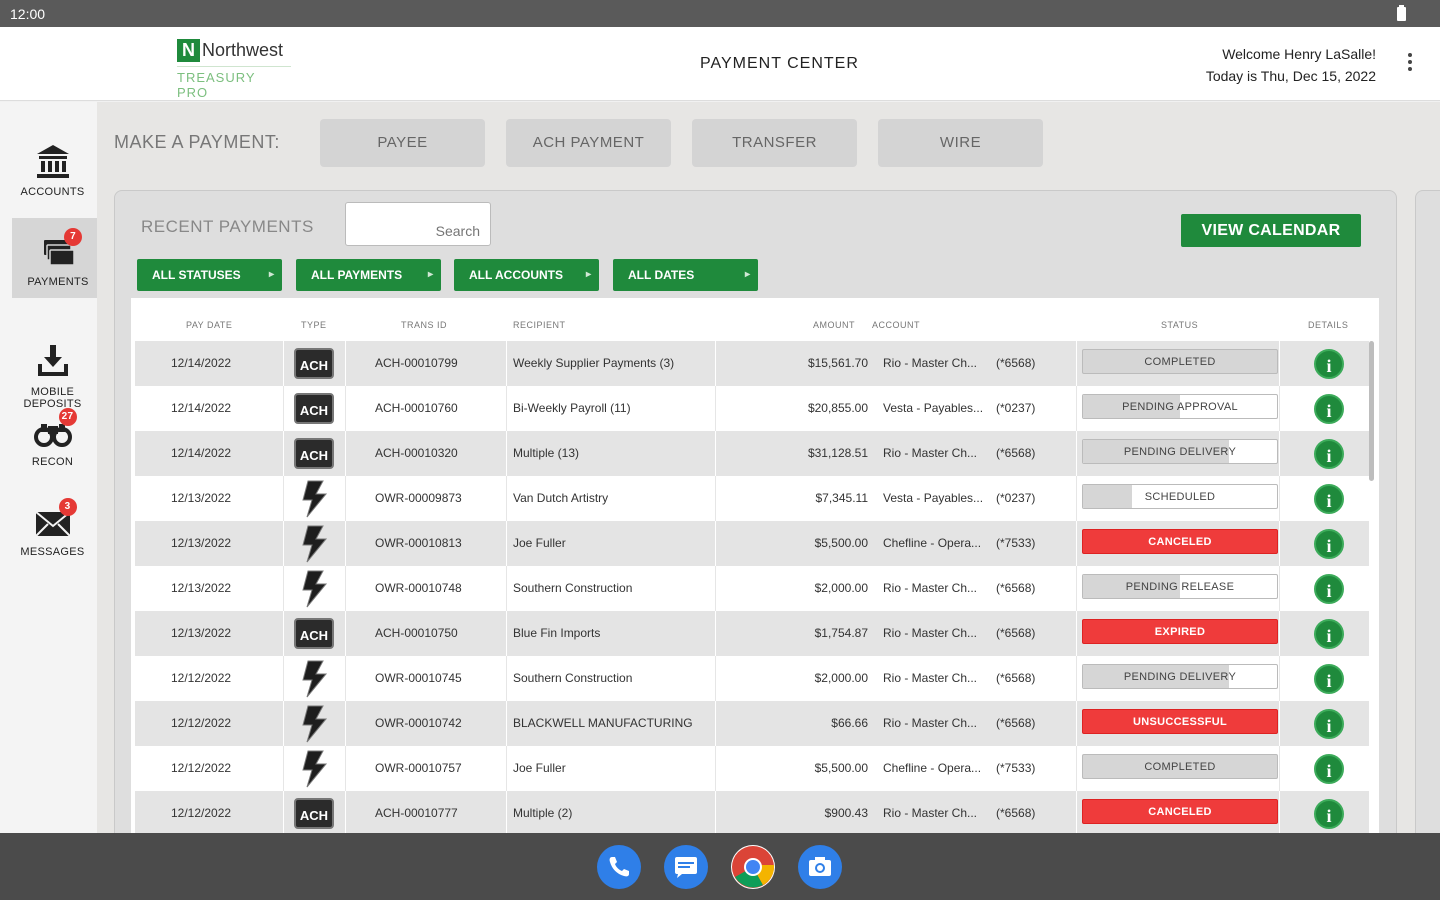 This screenshot has height=900, width=1440. Describe the element at coordinates (52, 192) in the screenshot. I see `sidebar-item-label: ACCOUNTS` at that location.